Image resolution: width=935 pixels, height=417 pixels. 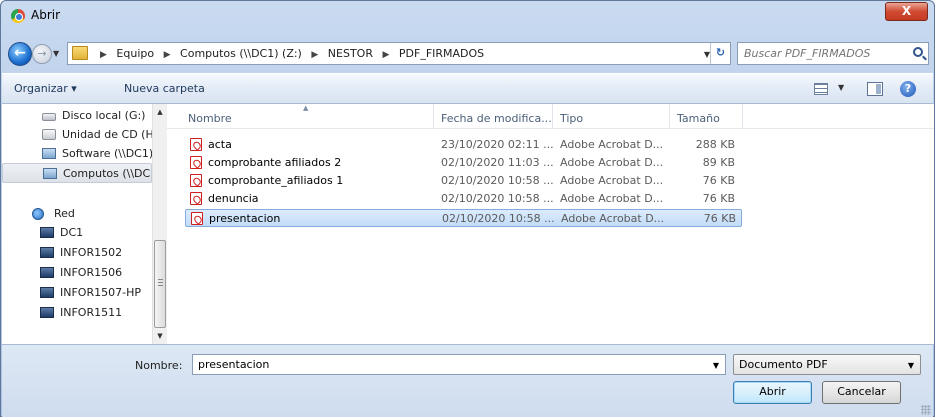 I want to click on nav-item-infor1507-hp: INFOR1507-HP, so click(x=77, y=293).